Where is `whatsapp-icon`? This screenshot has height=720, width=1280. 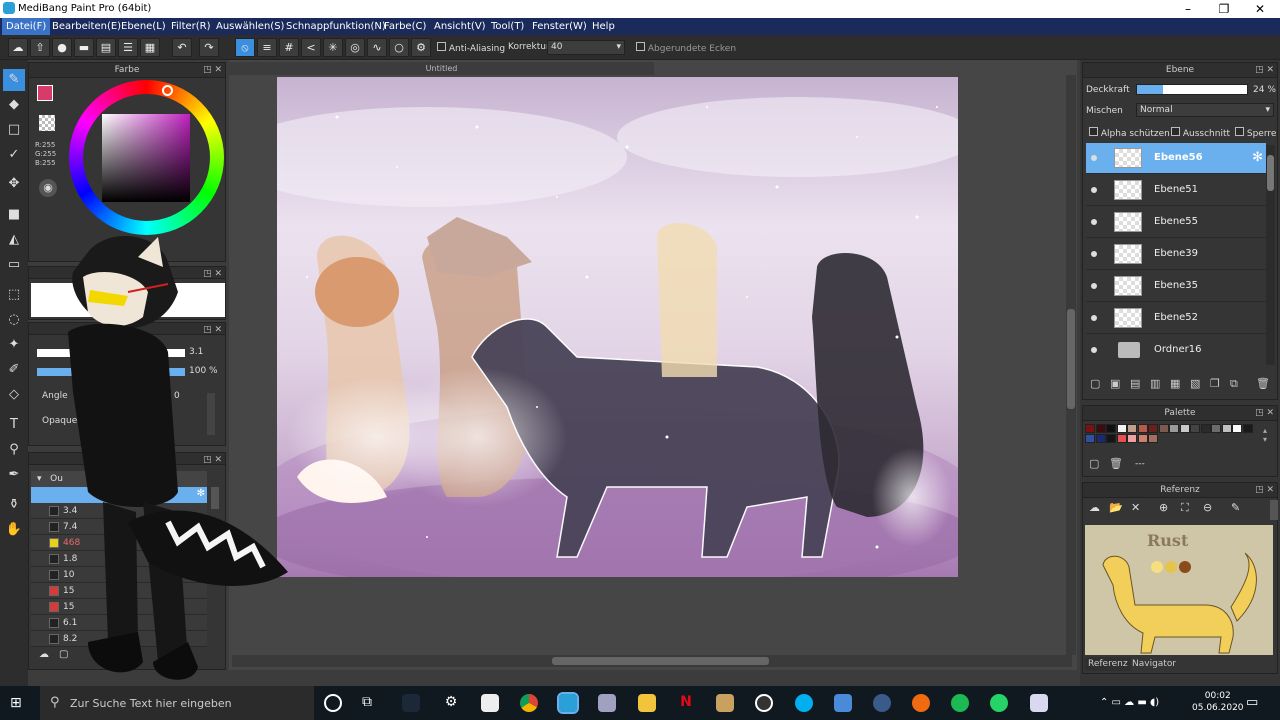
whatsapp-icon is located at coordinates (999, 703).